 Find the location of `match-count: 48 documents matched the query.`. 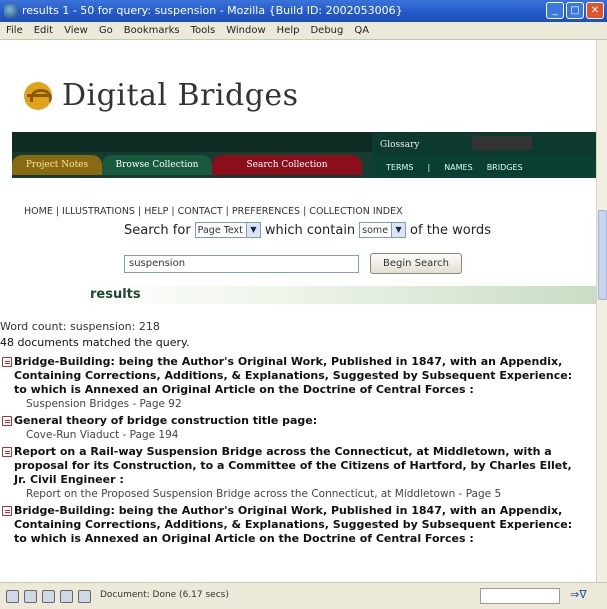

match-count: 48 documents matched the query. is located at coordinates (95, 342).